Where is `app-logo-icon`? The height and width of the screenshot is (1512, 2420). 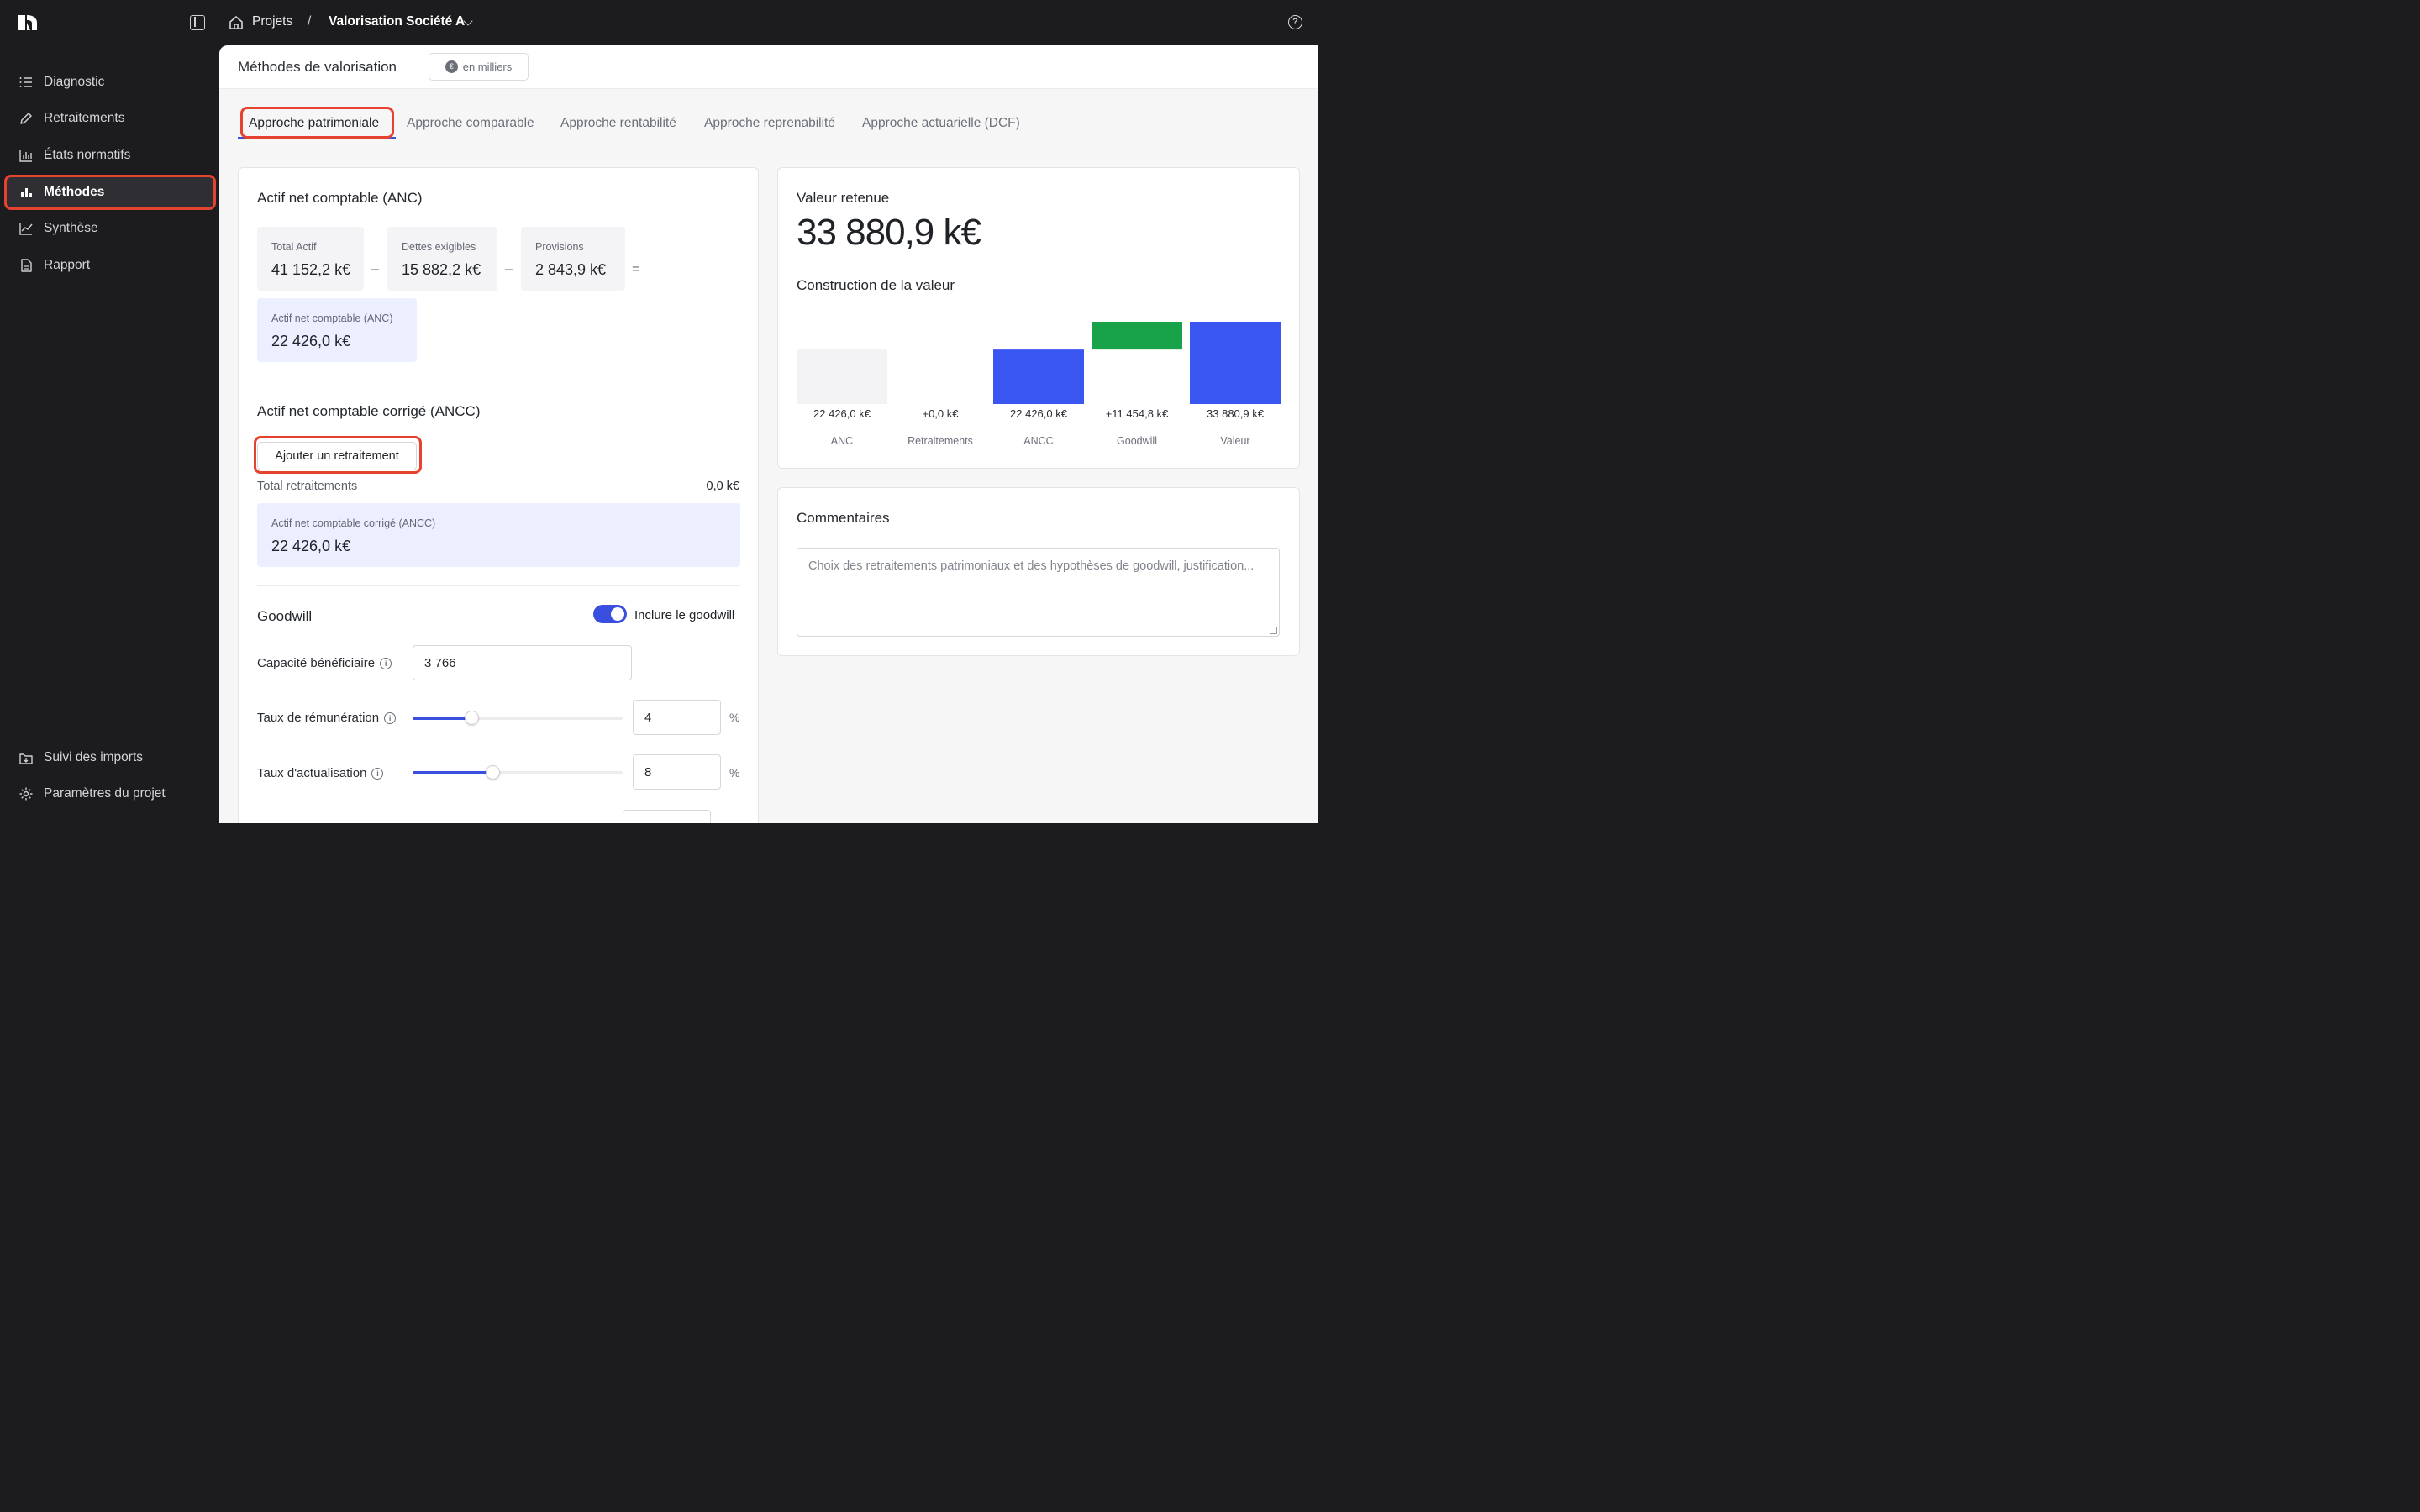
app-logo-icon is located at coordinates (28, 23).